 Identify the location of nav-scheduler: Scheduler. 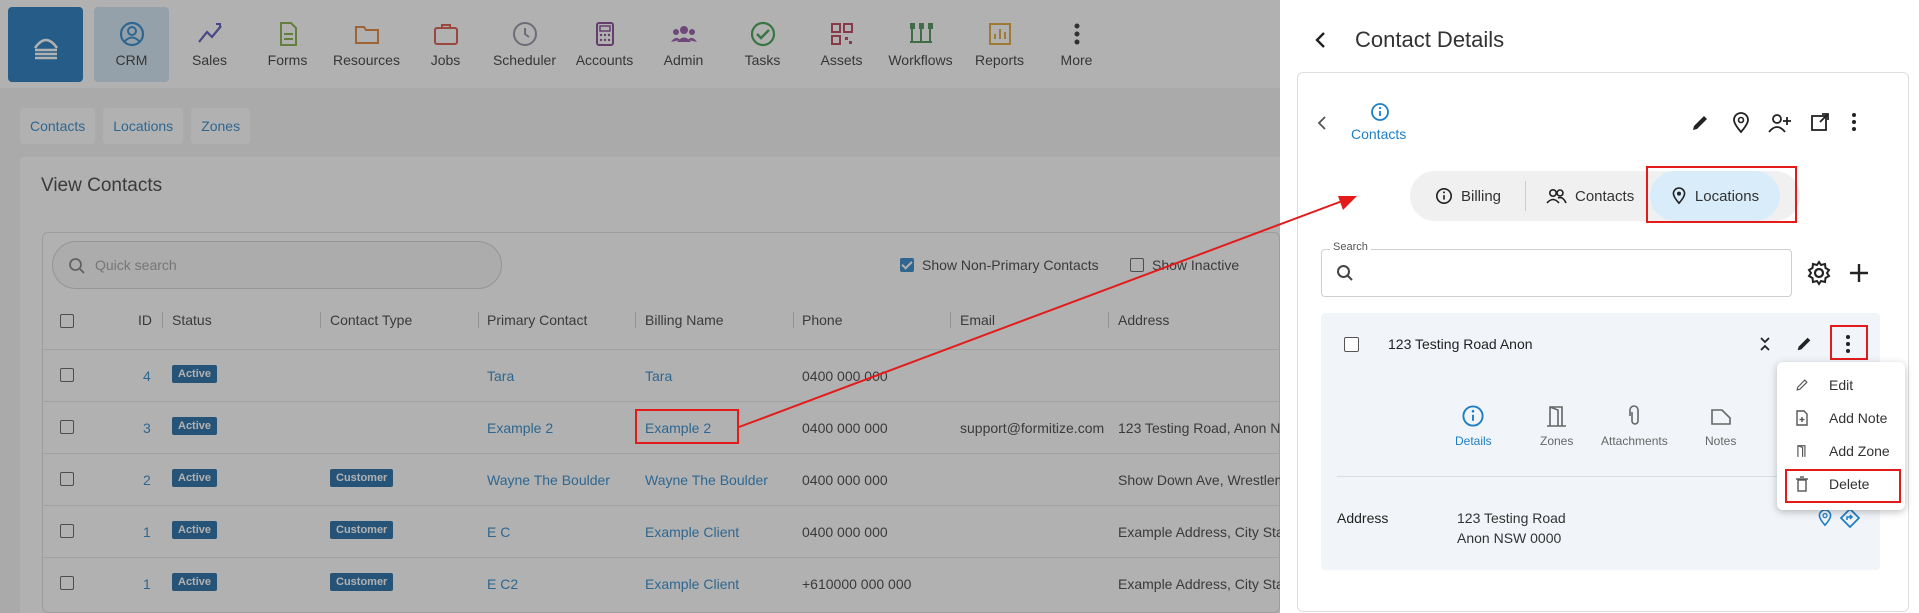
(524, 44).